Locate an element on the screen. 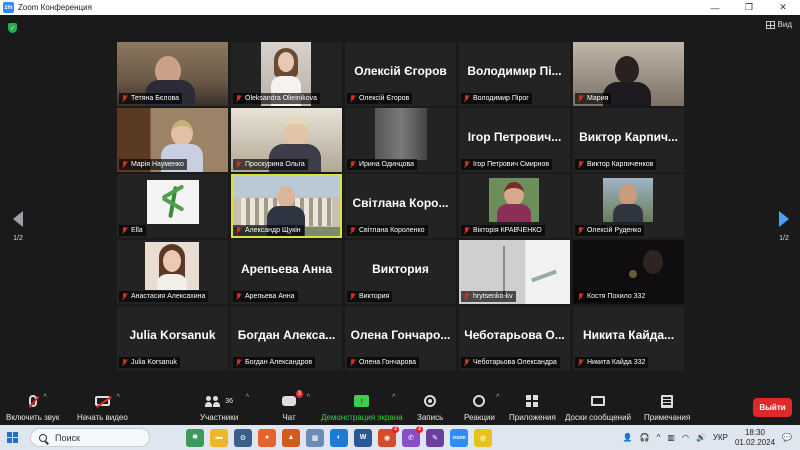  participant-tile: Чеботарьова О... Чеботарьова Олександра is located at coordinates (514, 338).